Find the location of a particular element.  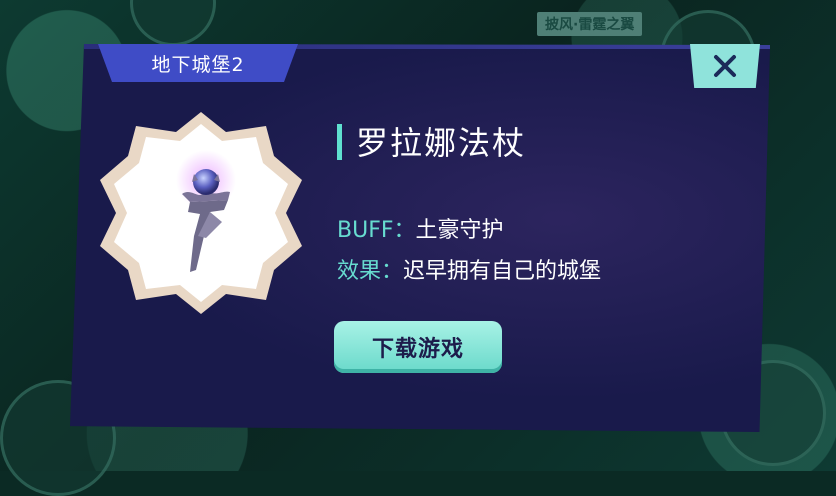

buff-row: BUFF：土豪守护 is located at coordinates (420, 228).